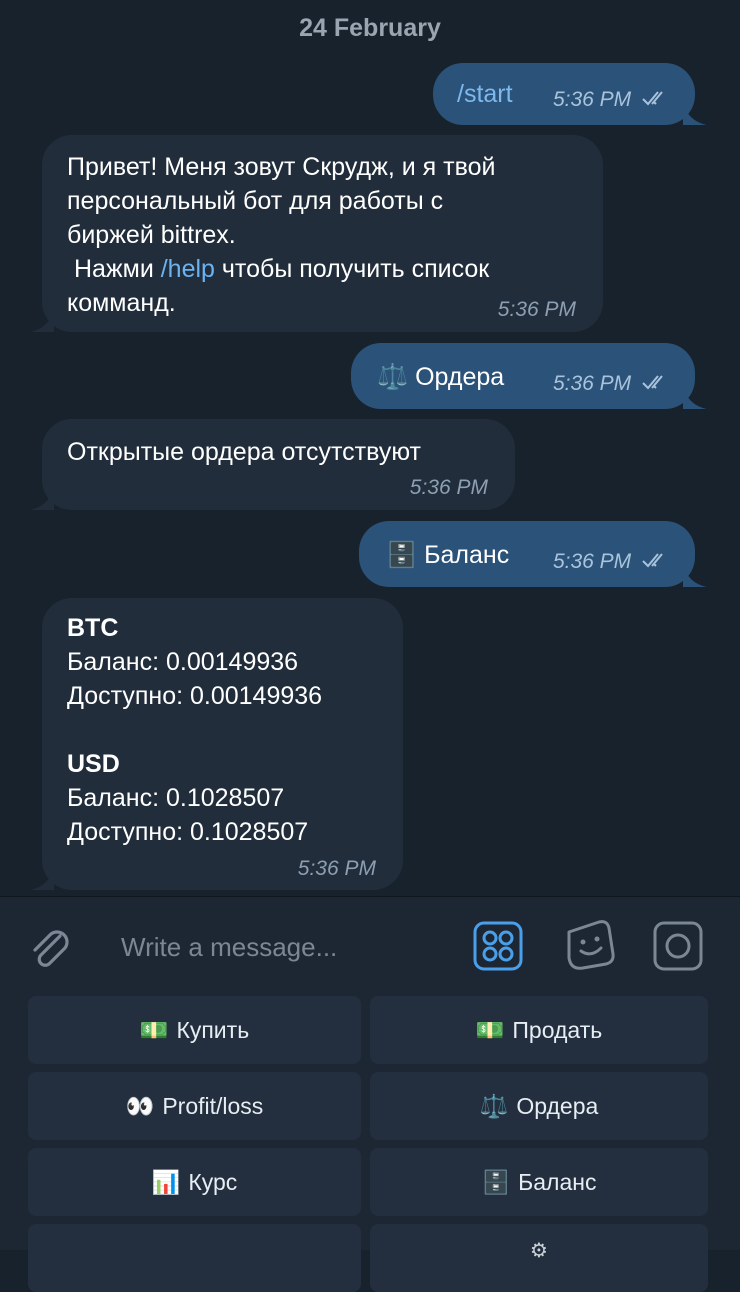 The height and width of the screenshot is (1292, 740). Describe the element at coordinates (557, 1105) in the screenshot. I see `keyboard-button-label: Ордера` at that location.